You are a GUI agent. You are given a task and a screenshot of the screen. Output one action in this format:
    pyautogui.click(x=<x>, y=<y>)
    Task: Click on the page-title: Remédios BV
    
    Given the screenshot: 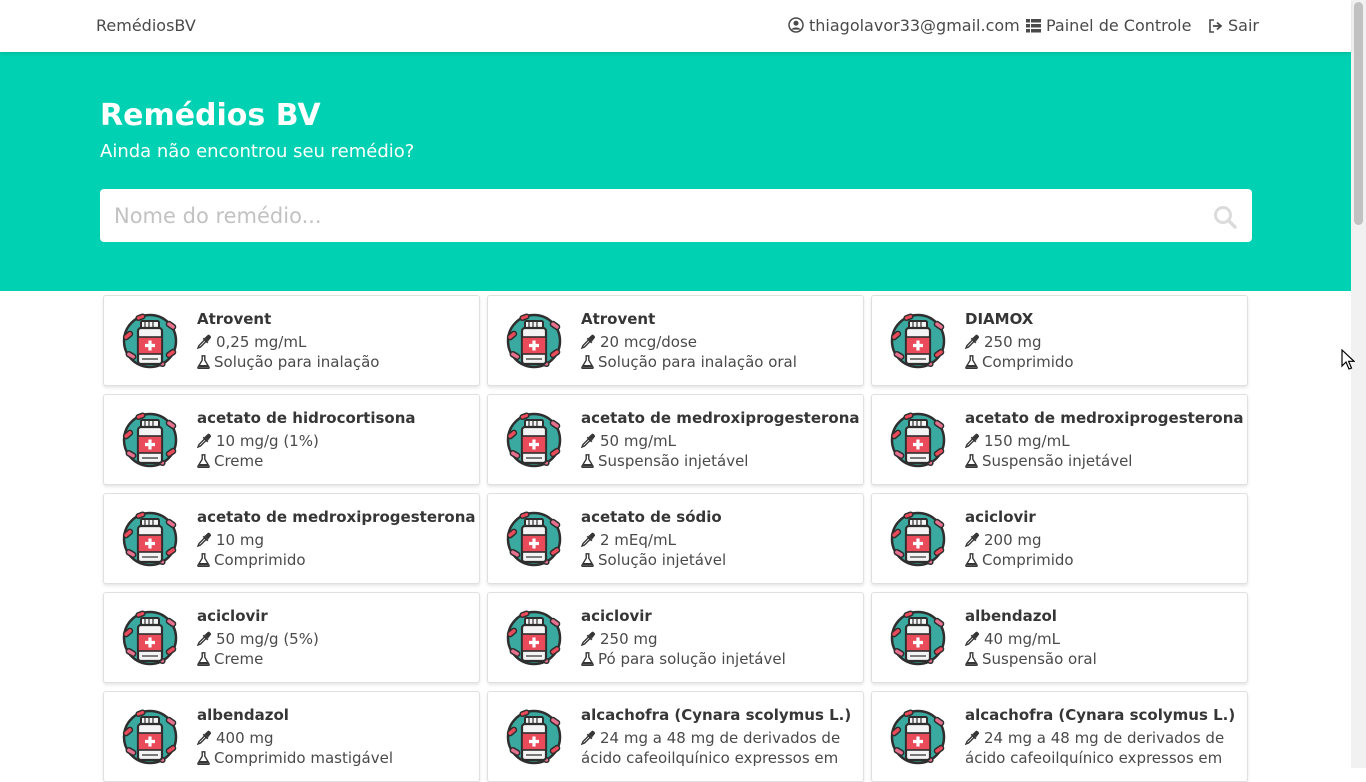 What is the action you would take?
    pyautogui.click(x=210, y=115)
    